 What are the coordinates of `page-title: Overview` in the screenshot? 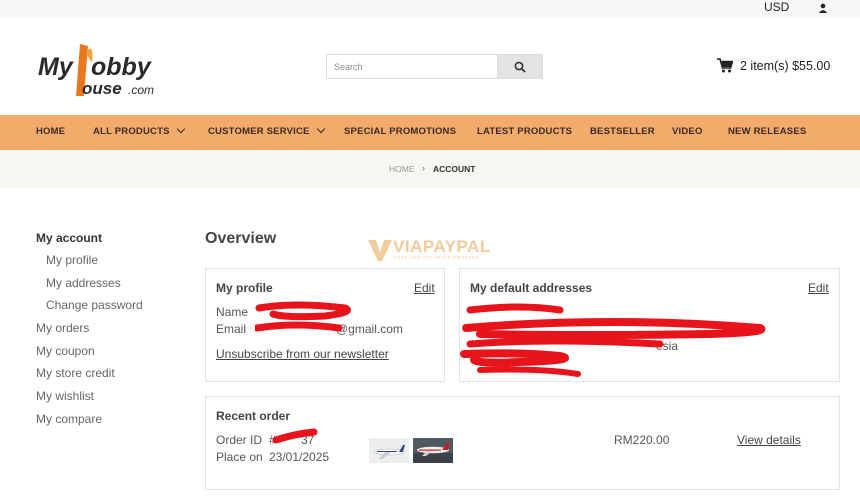 It's located at (241, 238).